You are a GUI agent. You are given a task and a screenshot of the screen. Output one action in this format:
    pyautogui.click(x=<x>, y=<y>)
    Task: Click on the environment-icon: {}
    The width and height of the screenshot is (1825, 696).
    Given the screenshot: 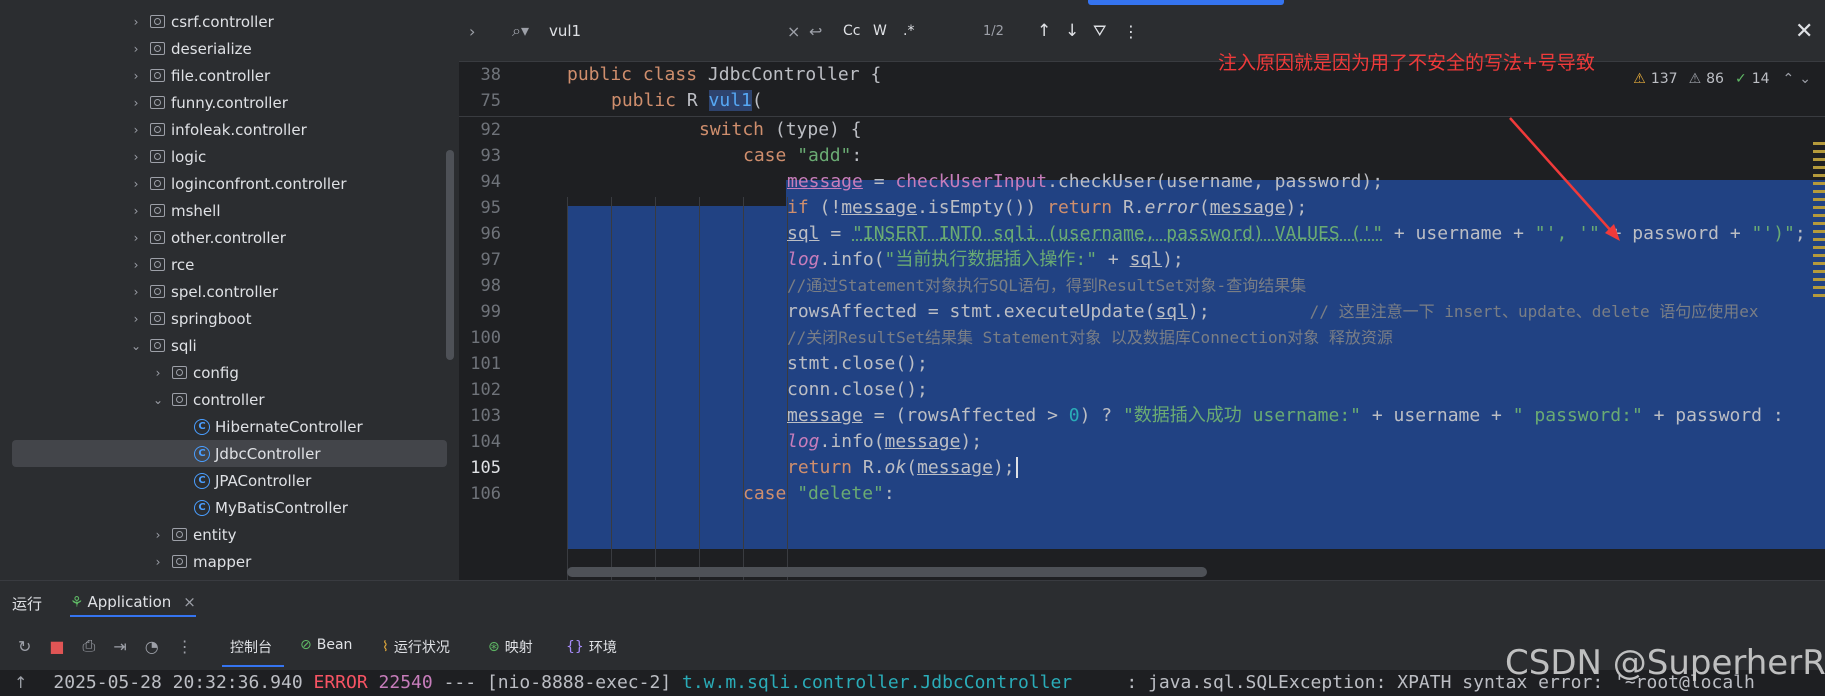 What is the action you would take?
    pyautogui.click(x=575, y=647)
    